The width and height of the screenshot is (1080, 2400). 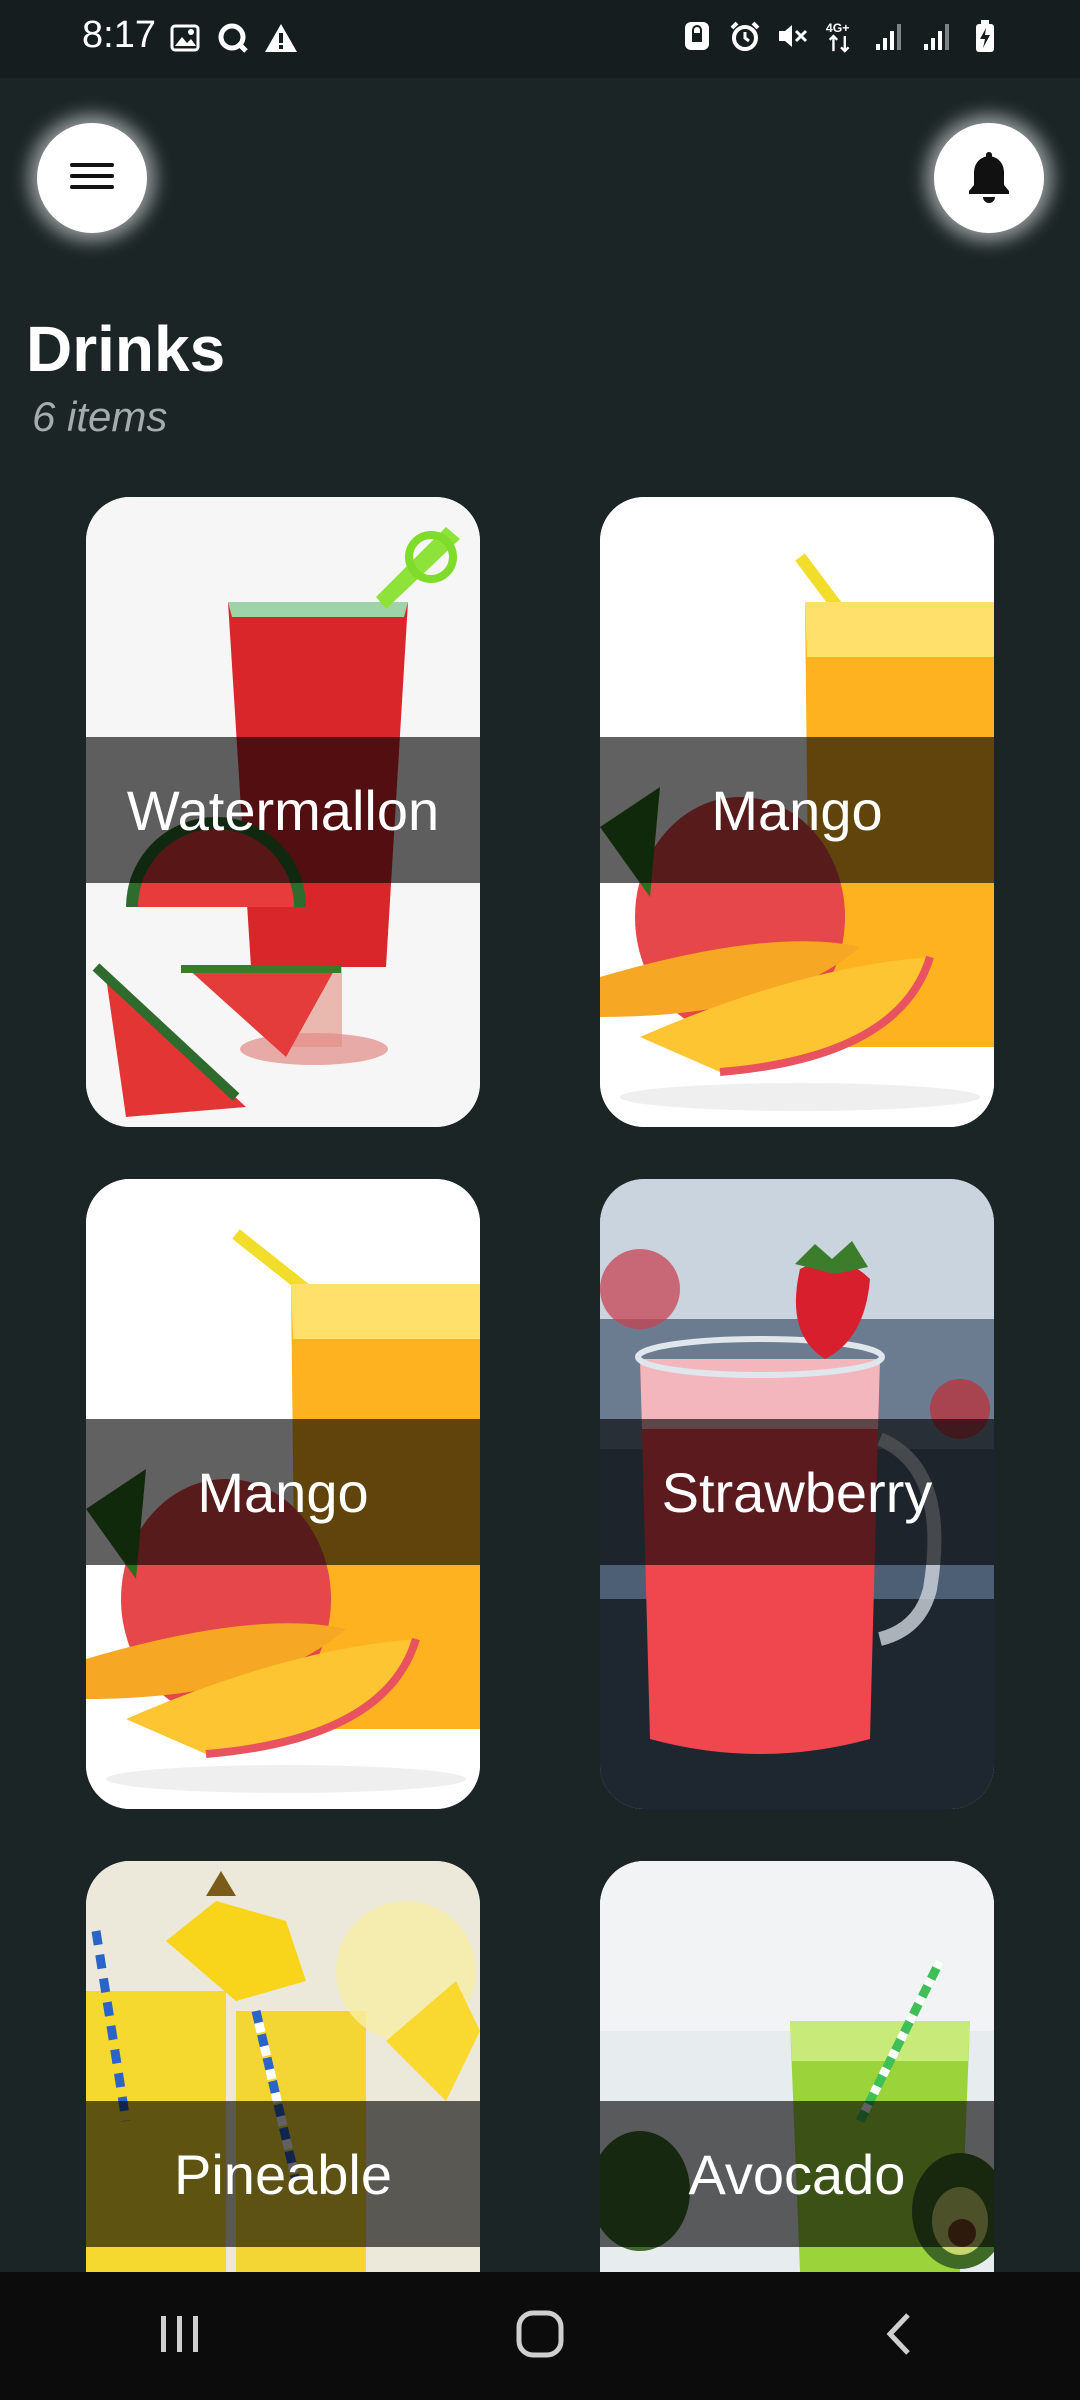 I want to click on back-button, so click(x=900, y=2336).